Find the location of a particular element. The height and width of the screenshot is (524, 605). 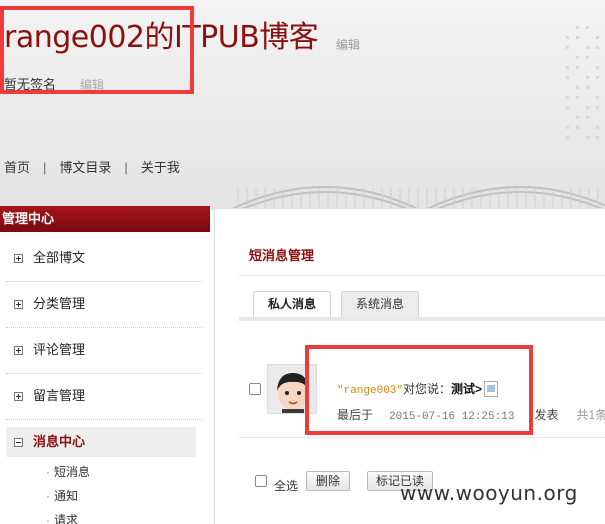

watermark: www.wooyun.org is located at coordinates (489, 493).